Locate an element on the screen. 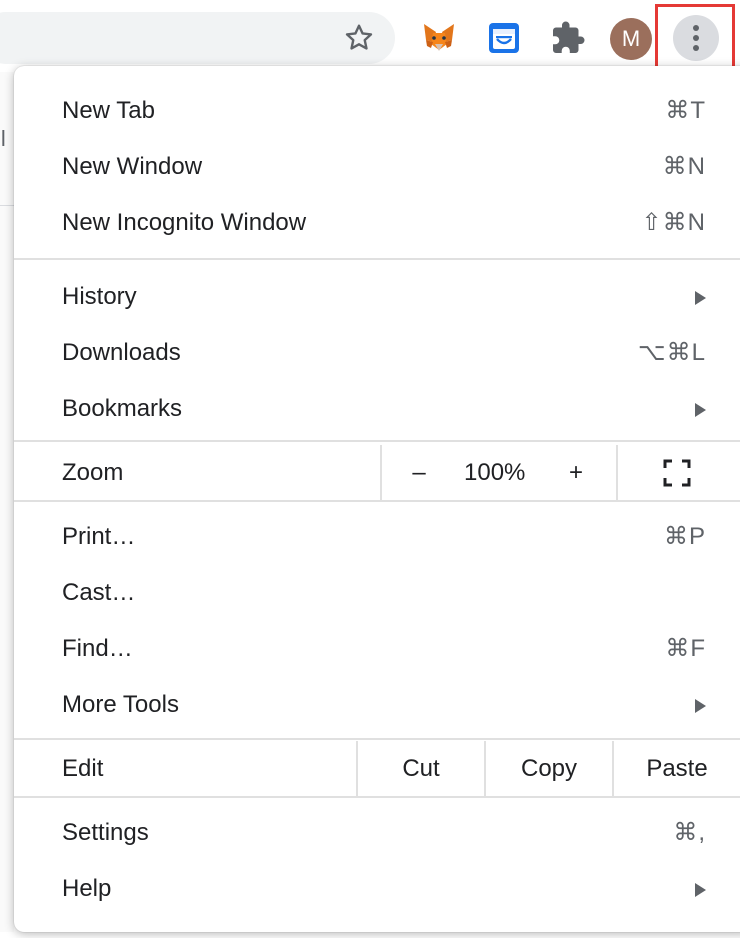 The width and height of the screenshot is (740, 938). edit-row: Edit Cut Copy Paste is located at coordinates (377, 769).